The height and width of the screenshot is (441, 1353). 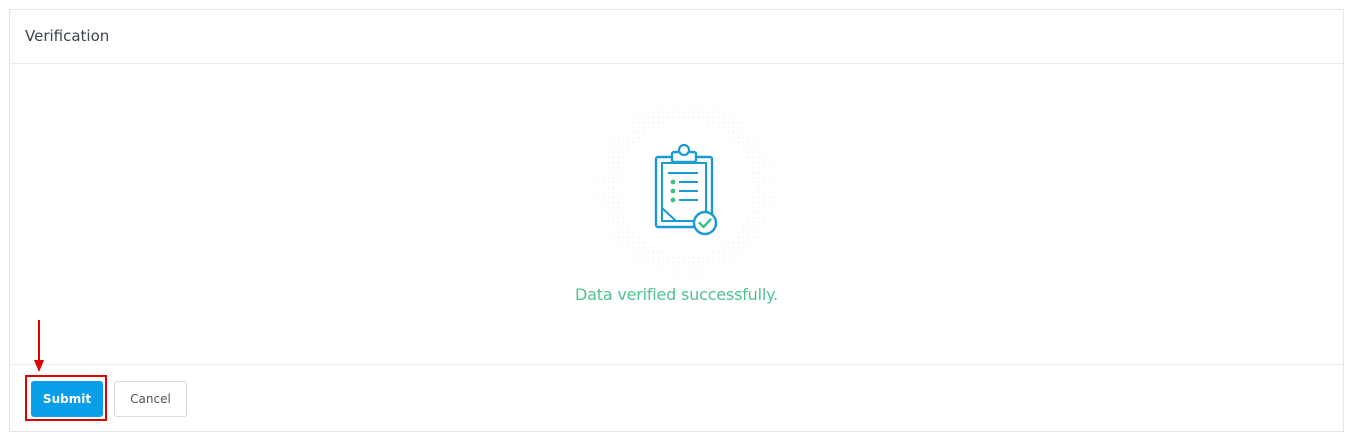 What do you see at coordinates (67, 36) in the screenshot?
I see `card-title: Verification` at bounding box center [67, 36].